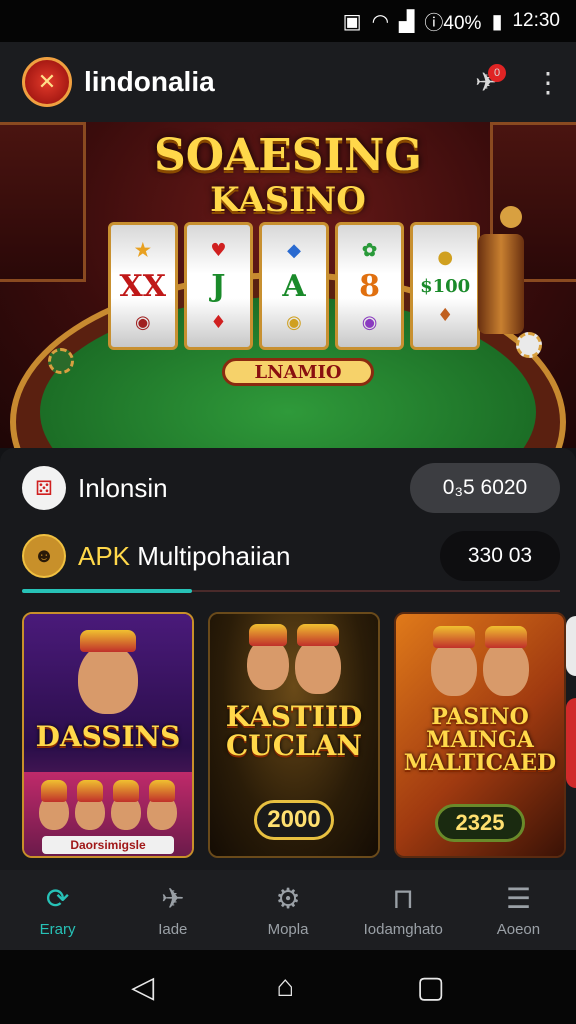 This screenshot has height=1024, width=576. I want to click on card-badge: 2325, so click(480, 823).